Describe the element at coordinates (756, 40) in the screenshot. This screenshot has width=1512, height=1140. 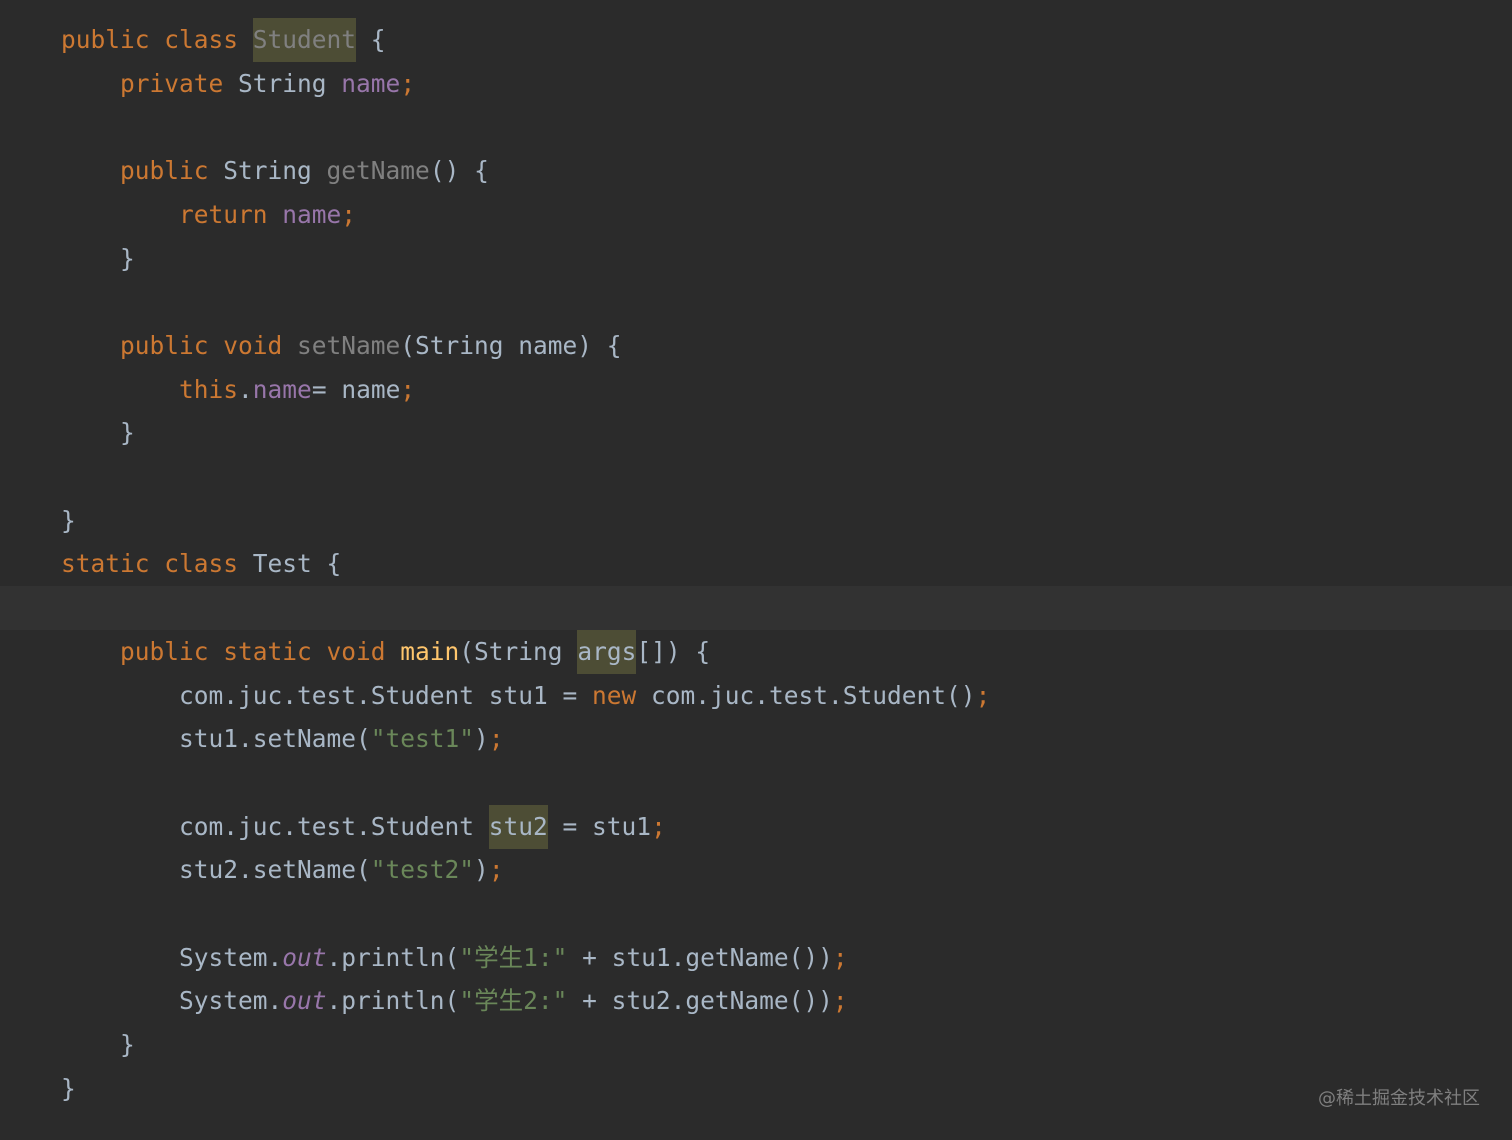
I see `code-line: public class Student {` at that location.